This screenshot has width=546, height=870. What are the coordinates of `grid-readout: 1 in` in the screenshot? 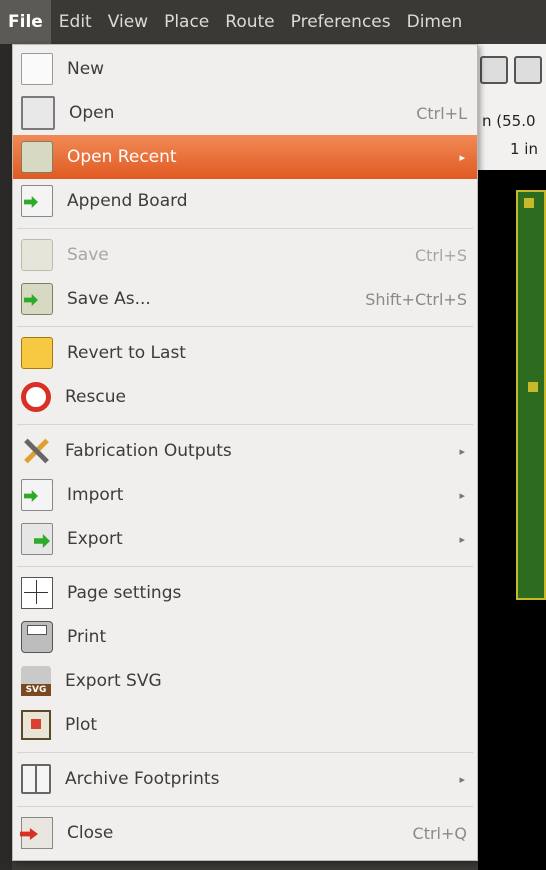 It's located at (524, 149).